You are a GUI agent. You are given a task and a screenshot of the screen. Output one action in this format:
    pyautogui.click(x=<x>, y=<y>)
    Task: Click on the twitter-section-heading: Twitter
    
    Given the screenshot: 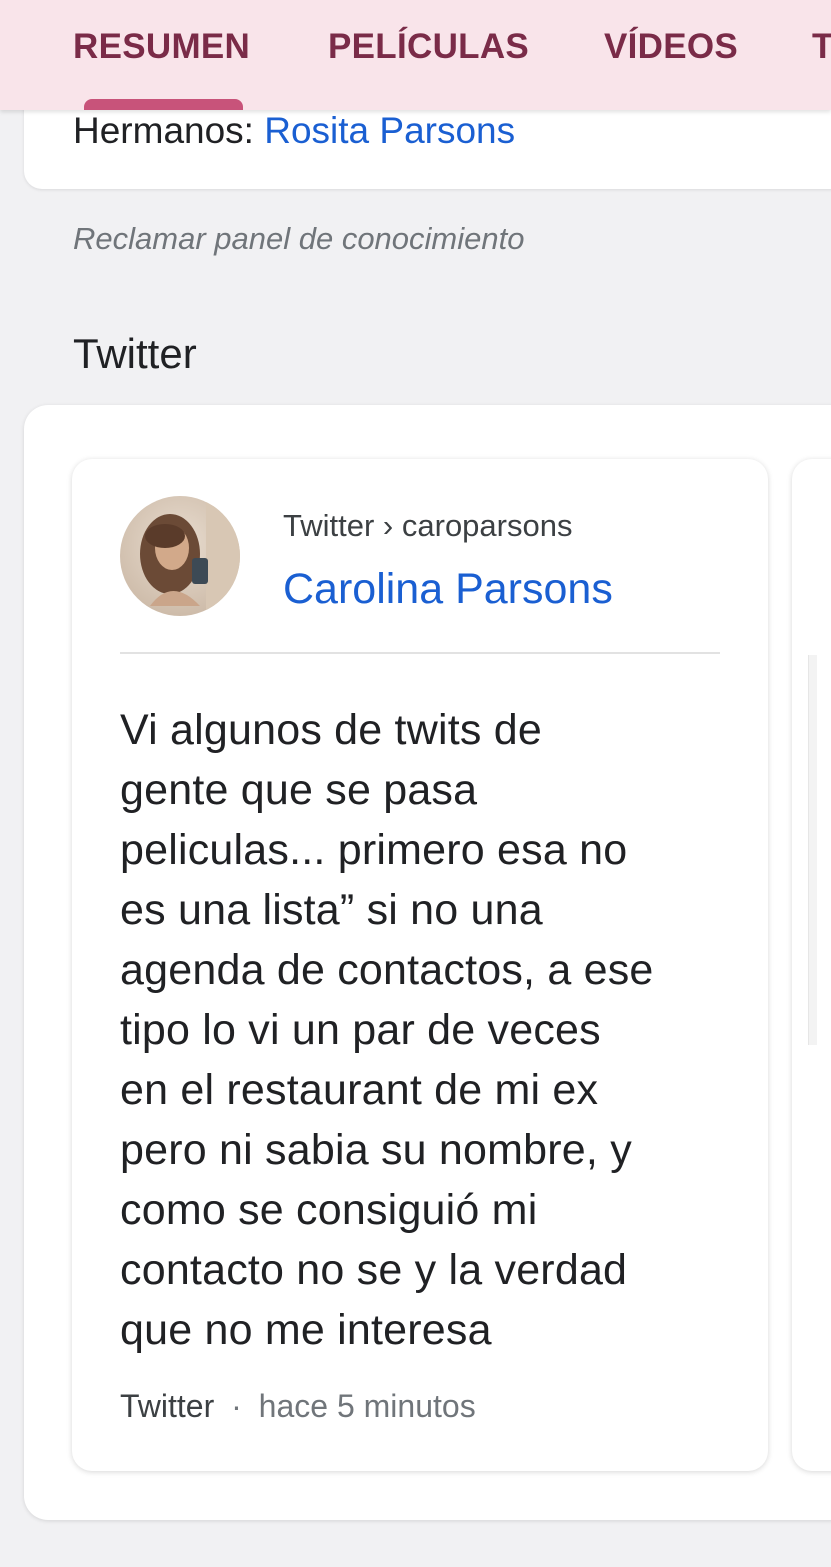 What is the action you would take?
    pyautogui.click(x=135, y=353)
    